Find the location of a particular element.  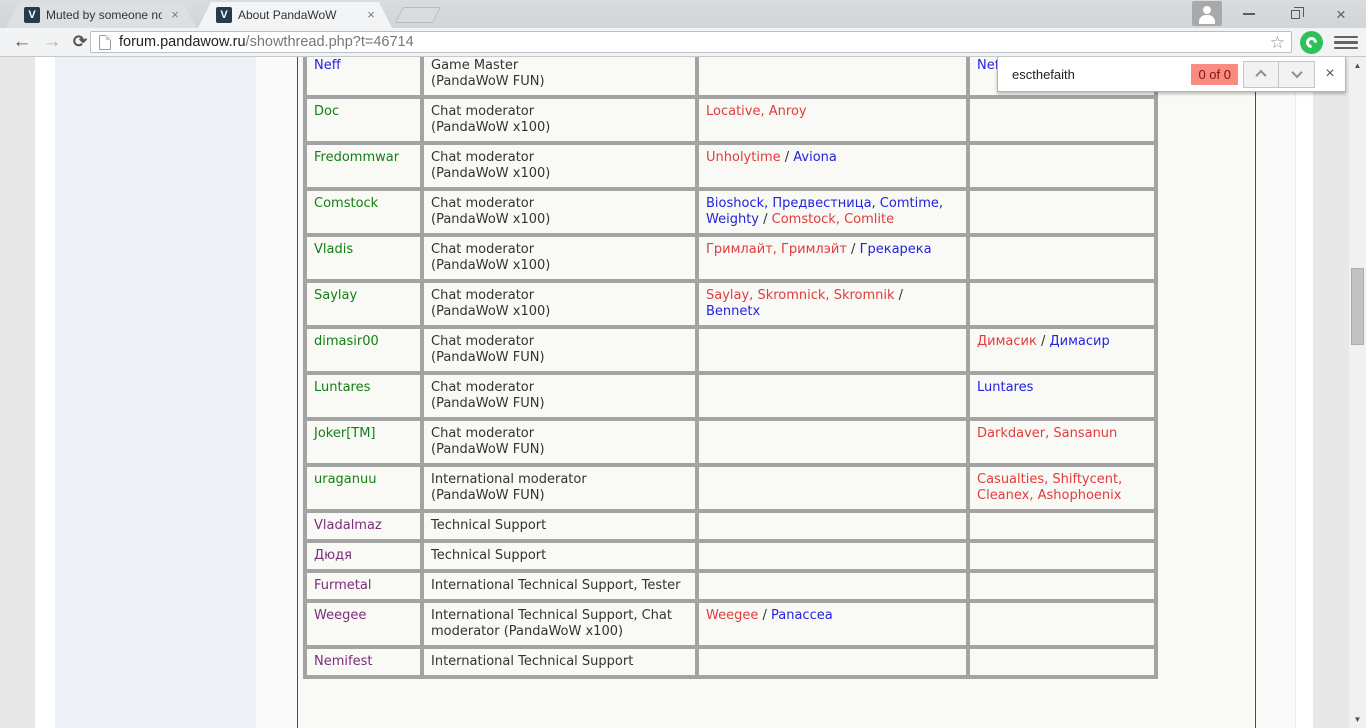

minimize-icon is located at coordinates (1249, 14).